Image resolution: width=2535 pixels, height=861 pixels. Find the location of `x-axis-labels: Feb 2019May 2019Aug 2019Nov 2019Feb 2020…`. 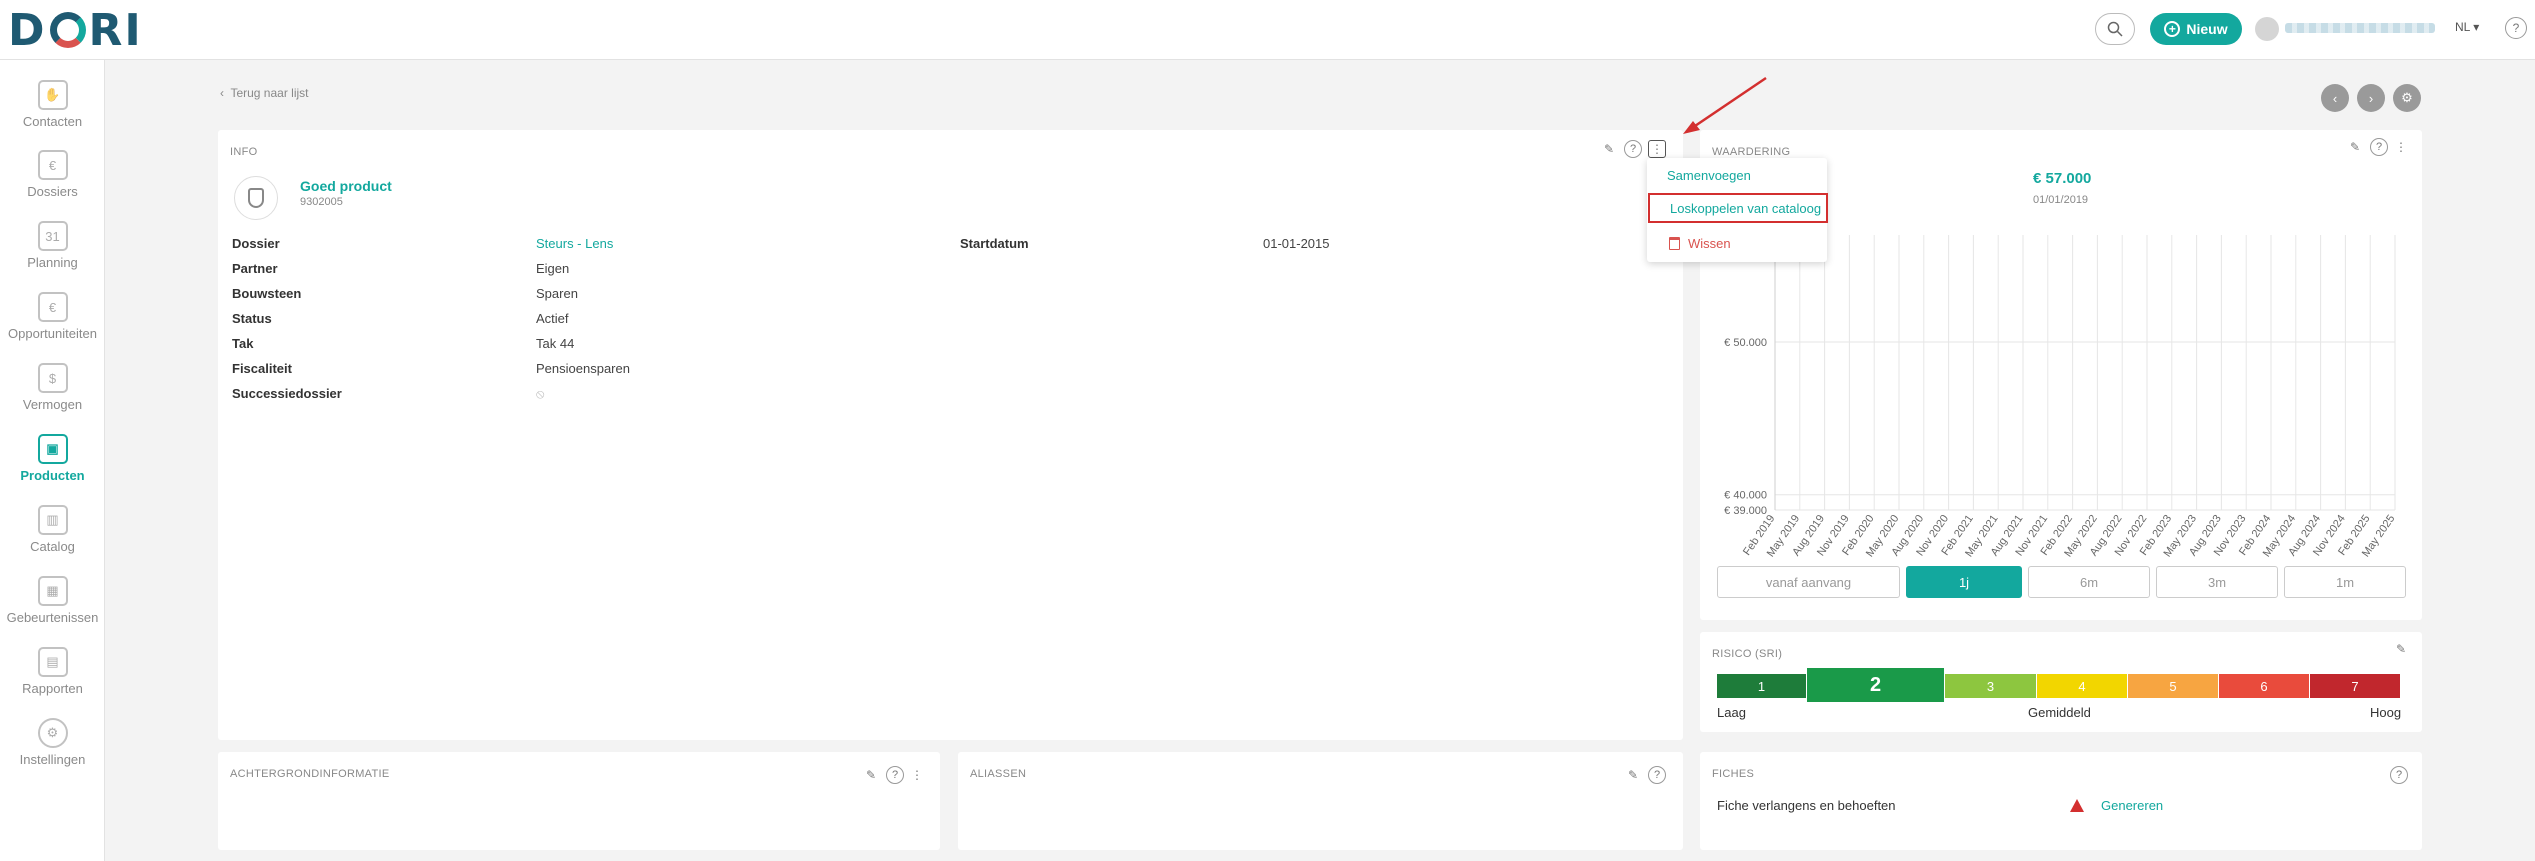

x-axis-labels: Feb 2019May 2019Aug 2019Nov 2019Feb 2020… is located at coordinates (2069, 536).